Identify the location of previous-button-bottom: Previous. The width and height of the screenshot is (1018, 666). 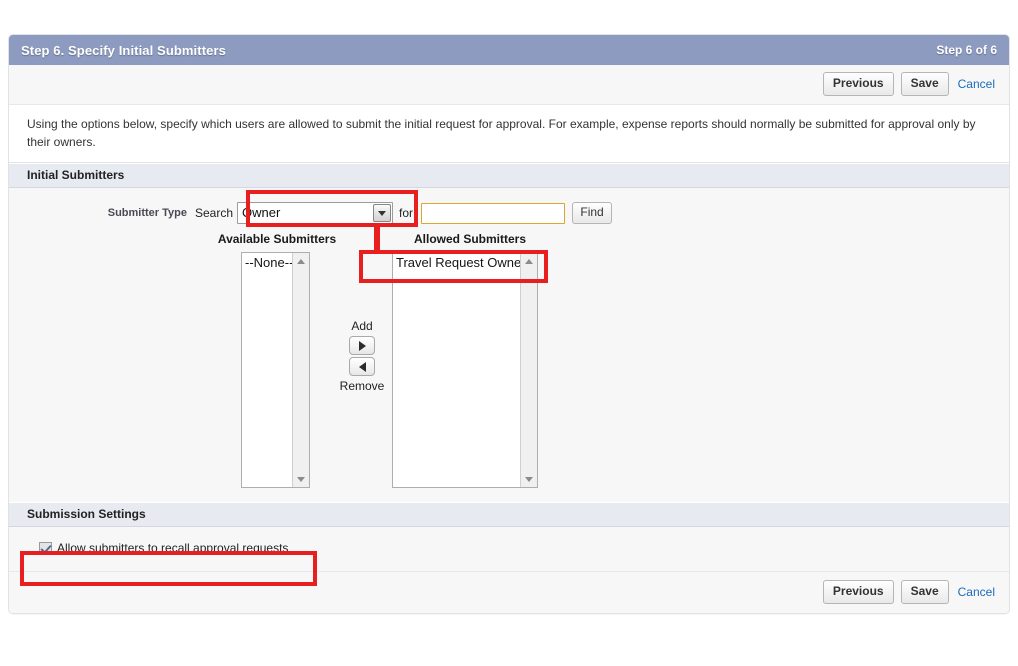
(858, 592).